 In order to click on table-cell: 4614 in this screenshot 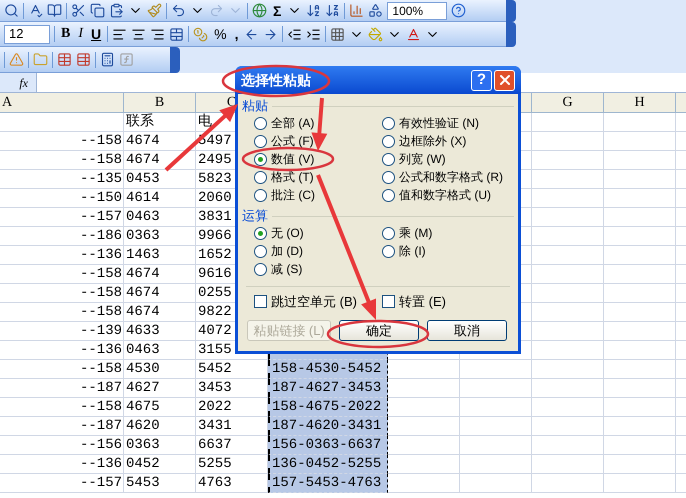, I will do `click(160, 198)`.